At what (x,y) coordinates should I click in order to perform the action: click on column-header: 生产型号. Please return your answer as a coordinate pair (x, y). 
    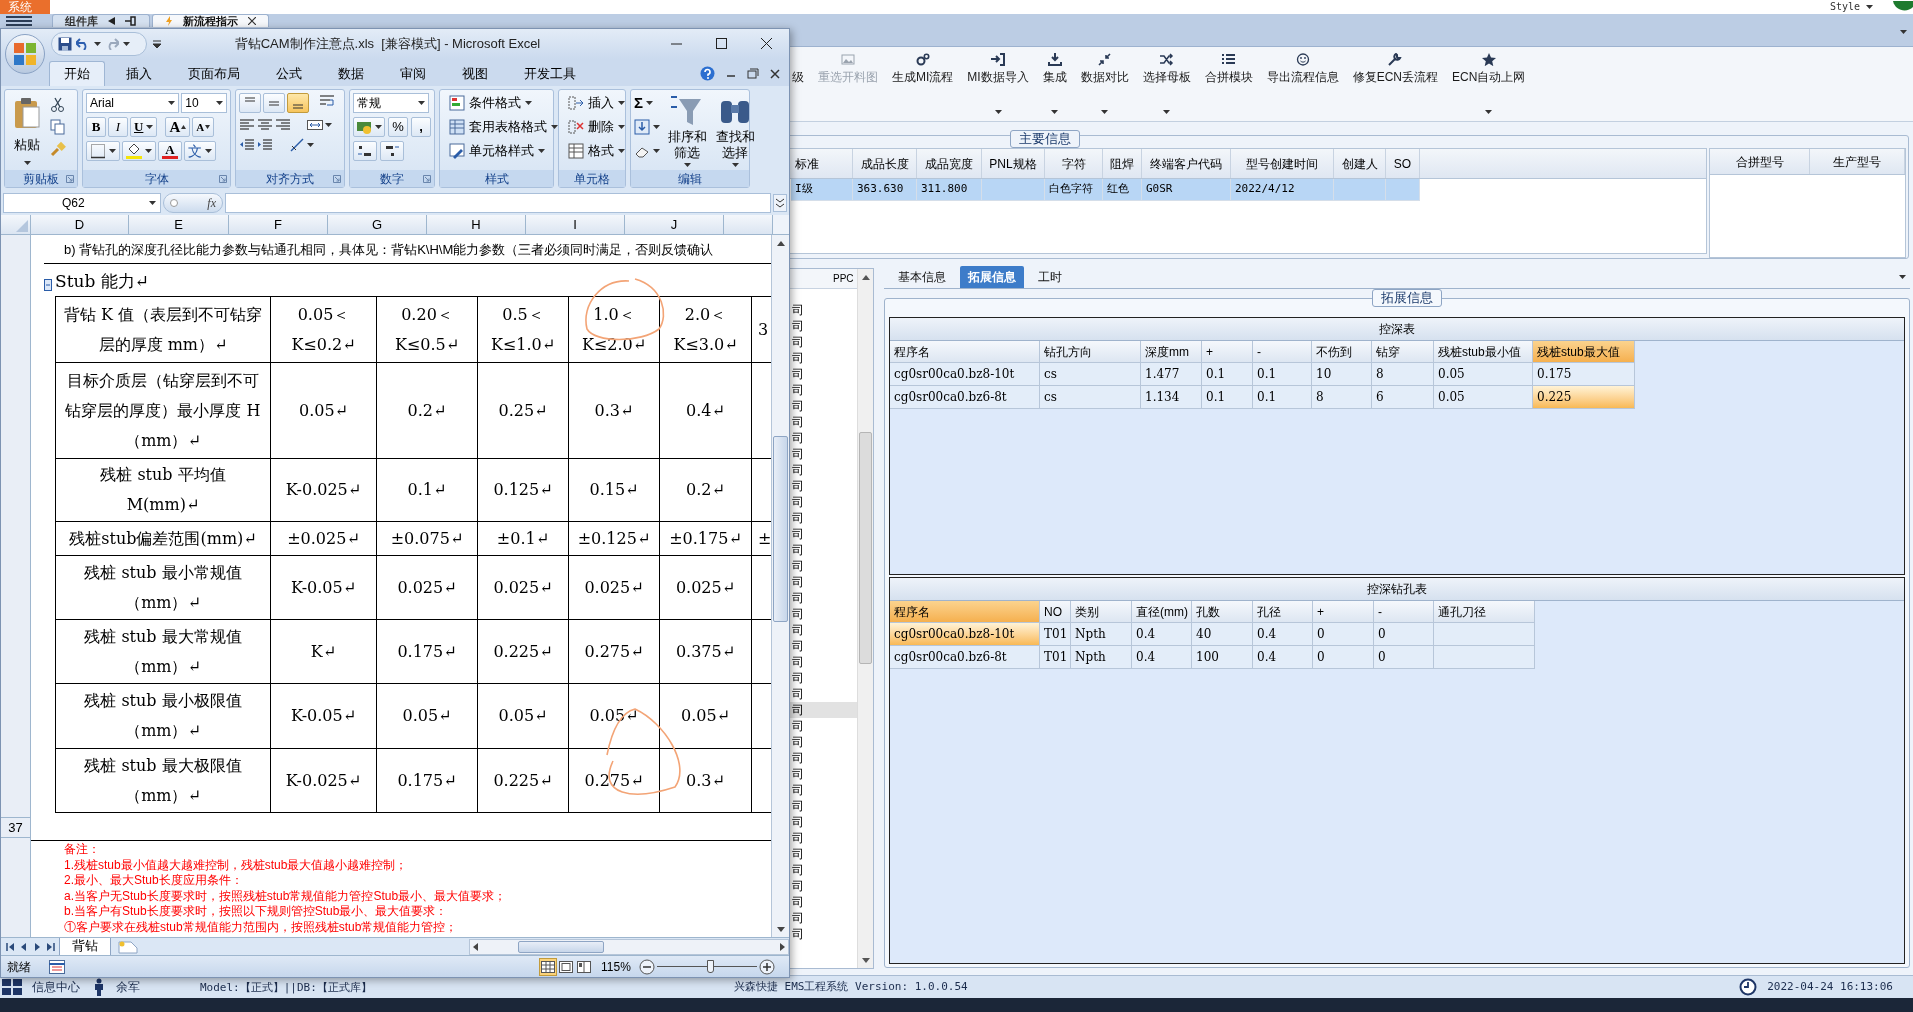
    Looking at the image, I should click on (1857, 161).